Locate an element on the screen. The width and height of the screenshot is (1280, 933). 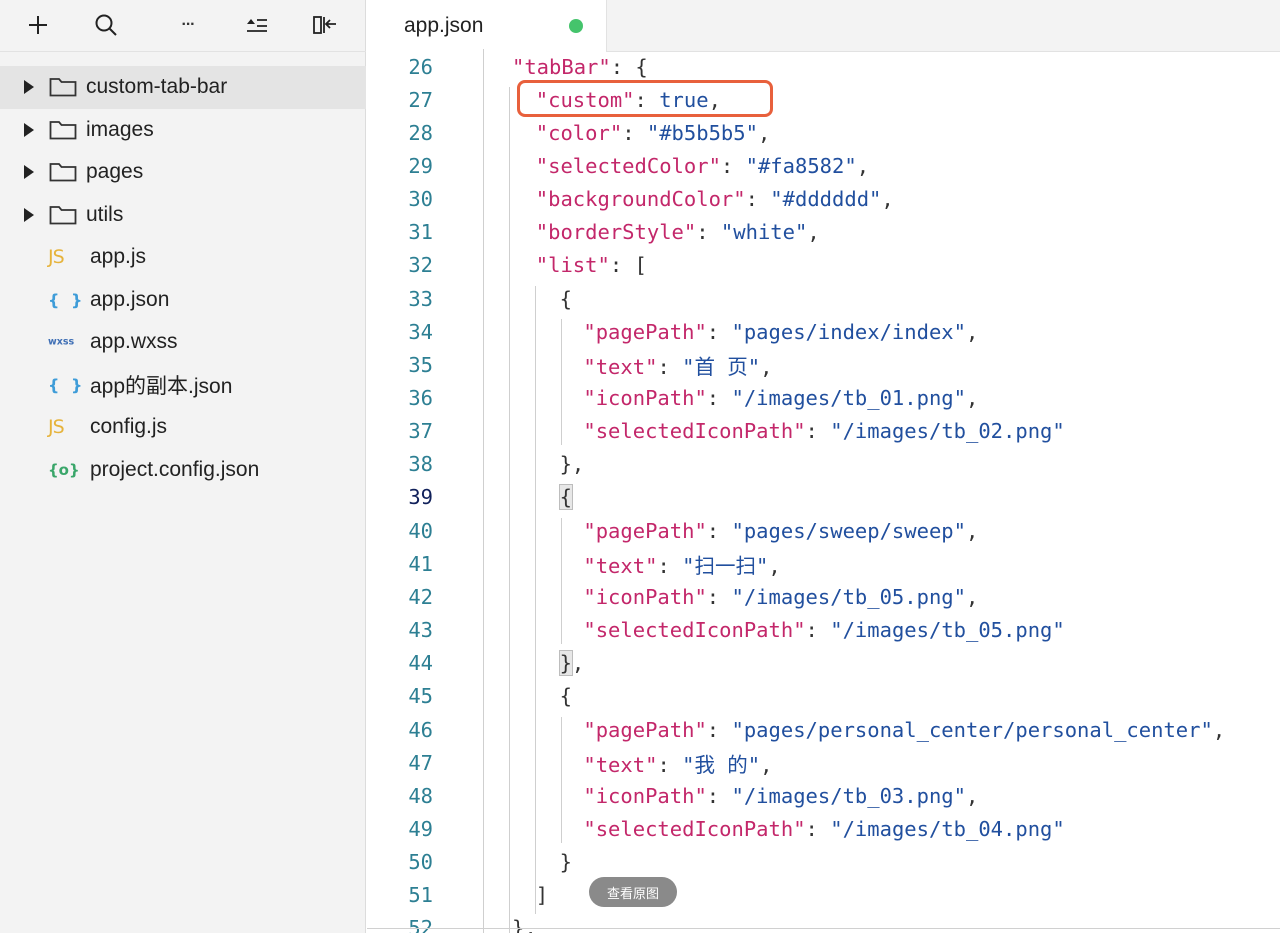
code-line: 26 "tabBar": { is located at coordinates (823, 66).